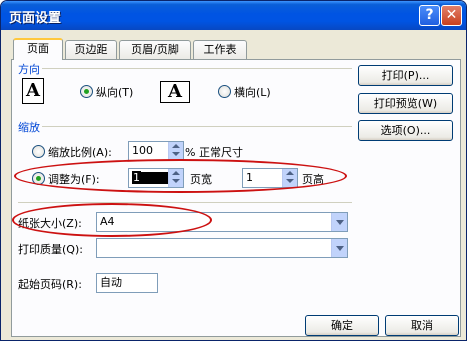  Describe the element at coordinates (155, 49) in the screenshot. I see `tab-header-footer: 页眉/页脚` at that location.